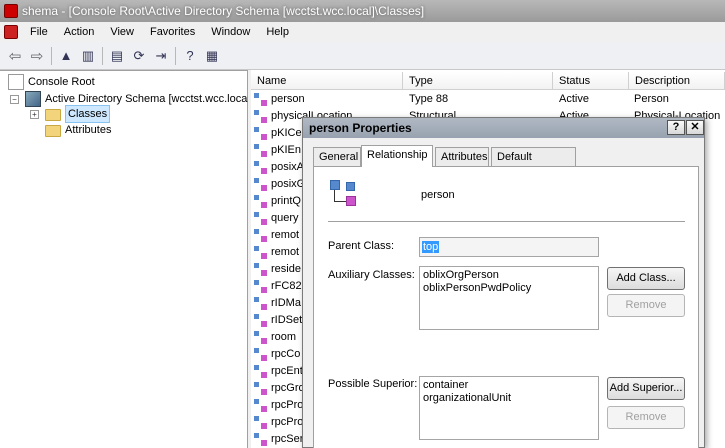 The width and height of the screenshot is (725, 448). Describe the element at coordinates (509, 408) in the screenshot. I see `possible-superior-list: container organizationalUnit` at that location.